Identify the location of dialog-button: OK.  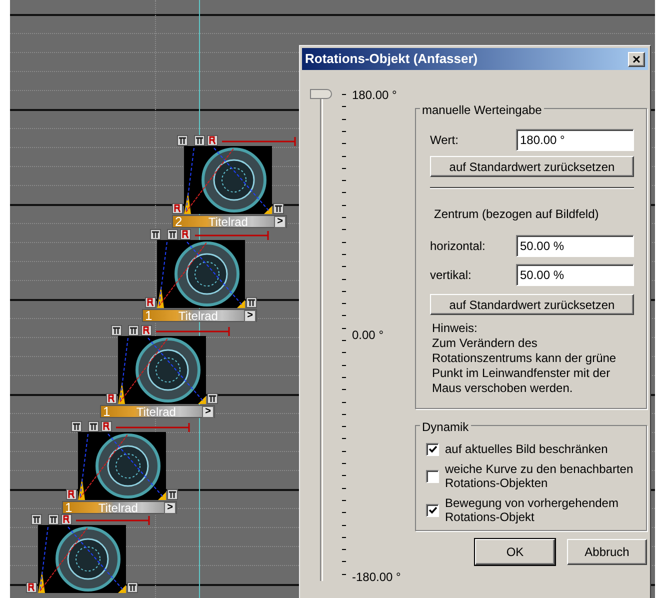
(515, 552).